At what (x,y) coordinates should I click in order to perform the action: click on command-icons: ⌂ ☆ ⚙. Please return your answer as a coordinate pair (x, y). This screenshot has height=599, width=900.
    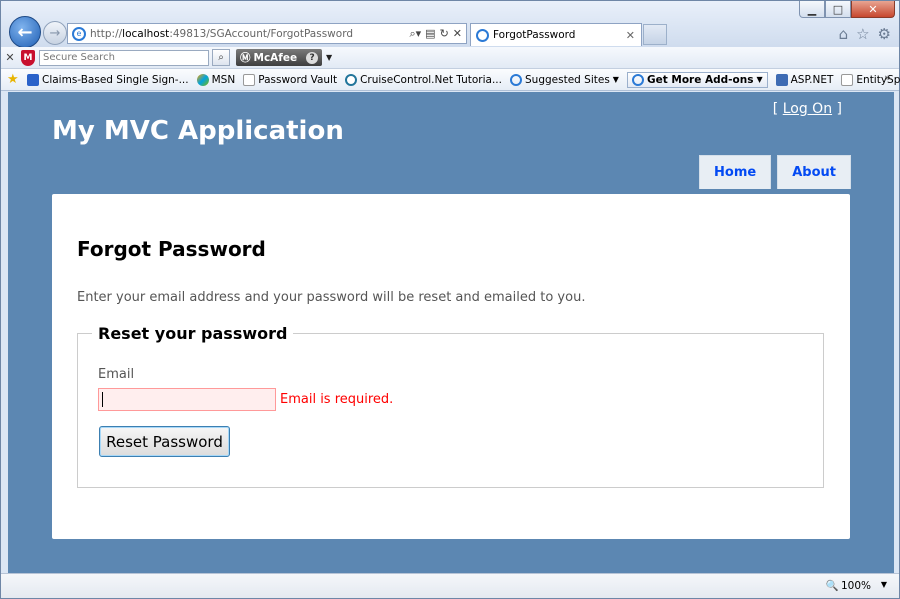
    Looking at the image, I should click on (865, 34).